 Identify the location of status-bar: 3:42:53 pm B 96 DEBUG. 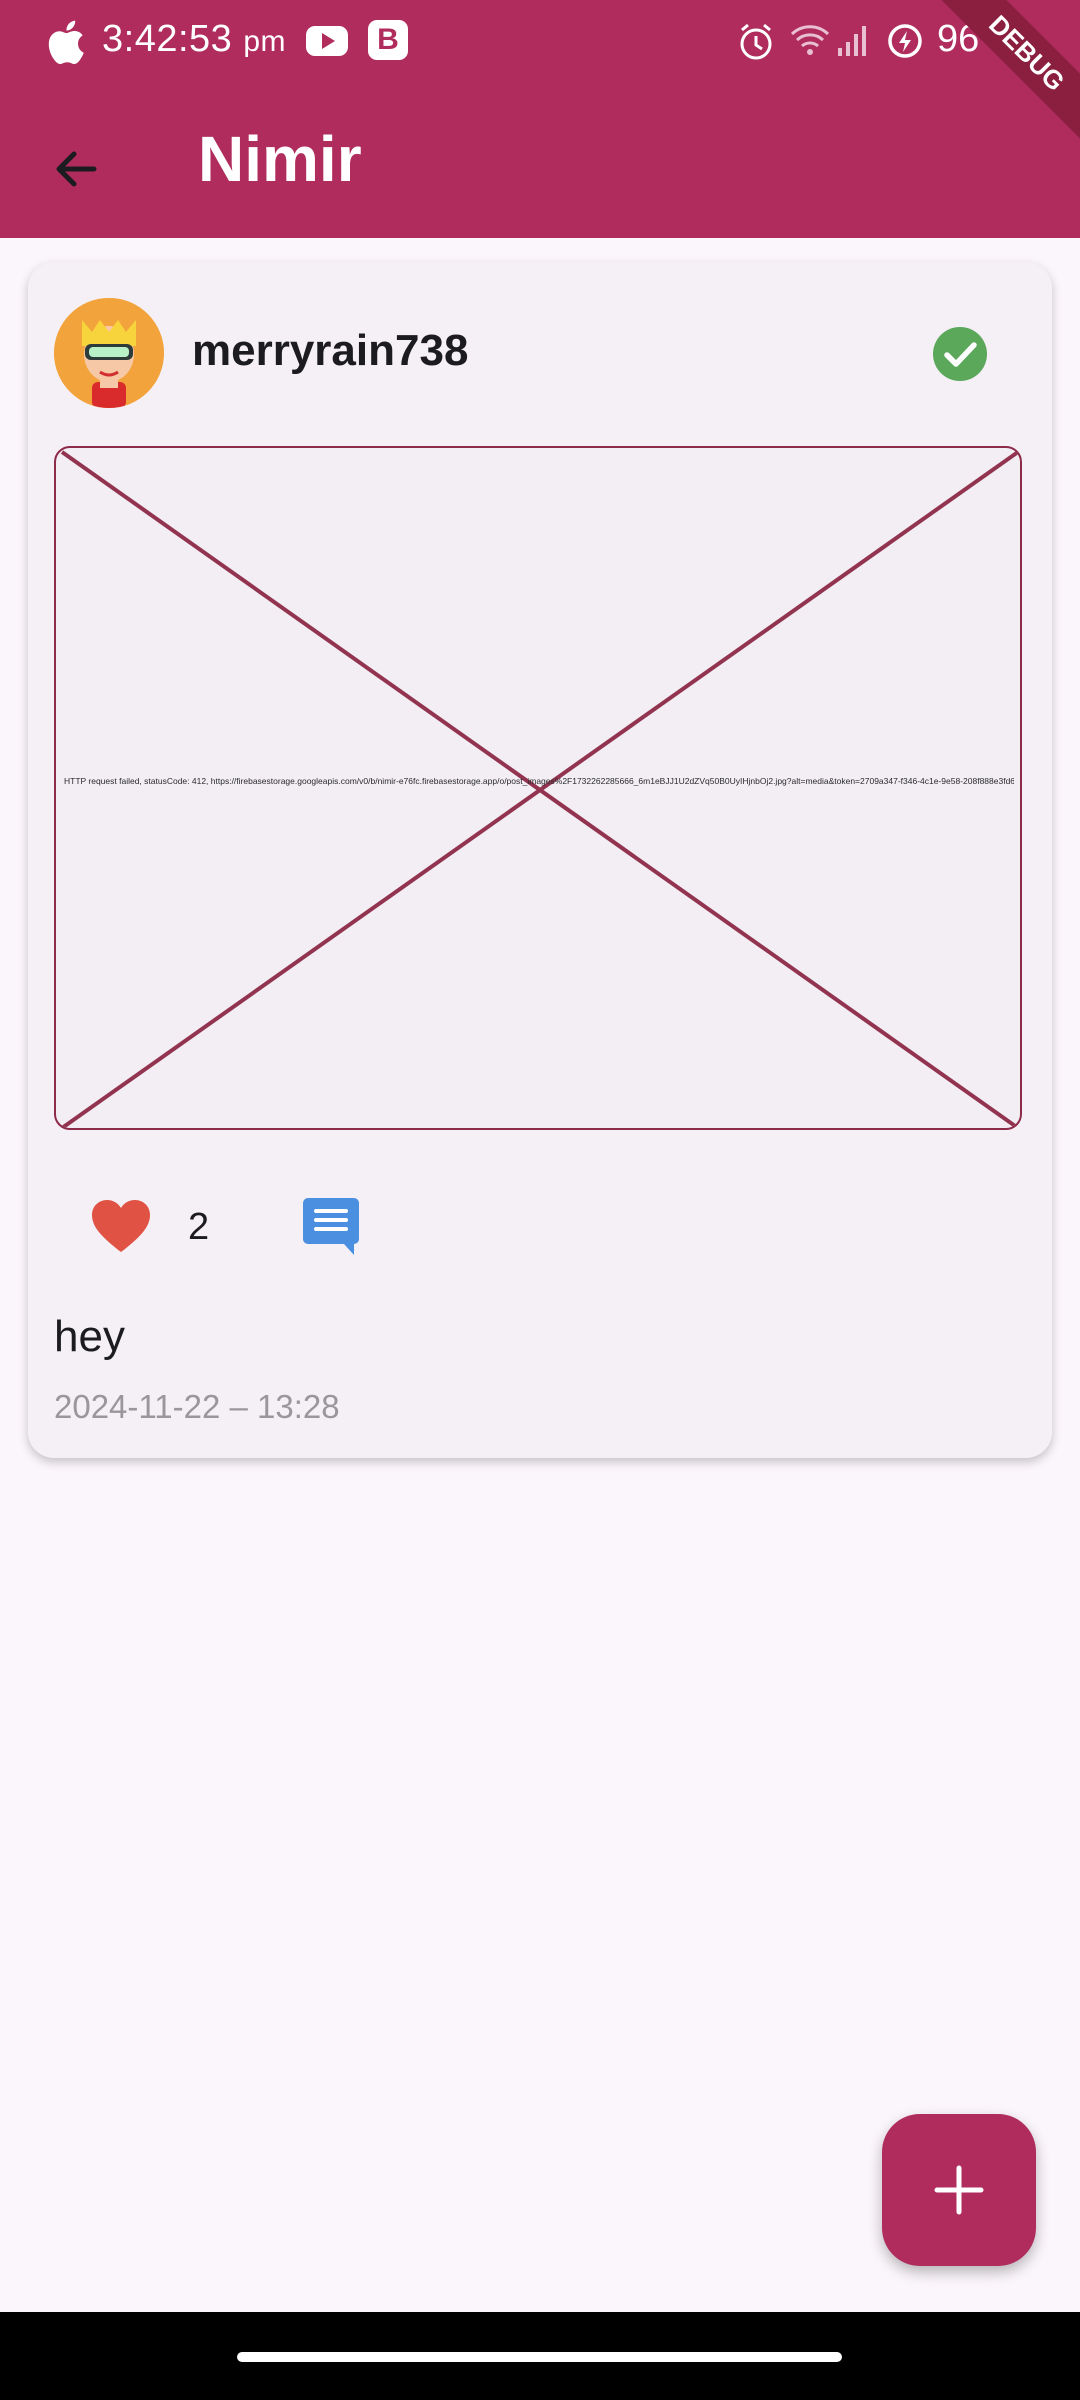
(540, 75).